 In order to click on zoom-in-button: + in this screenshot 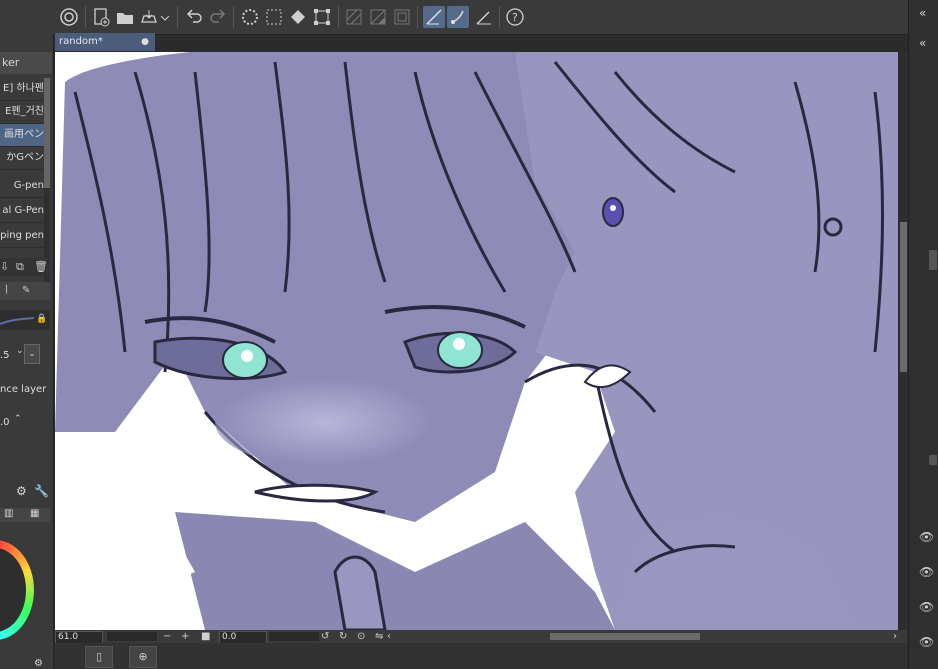, I will do `click(185, 636)`.